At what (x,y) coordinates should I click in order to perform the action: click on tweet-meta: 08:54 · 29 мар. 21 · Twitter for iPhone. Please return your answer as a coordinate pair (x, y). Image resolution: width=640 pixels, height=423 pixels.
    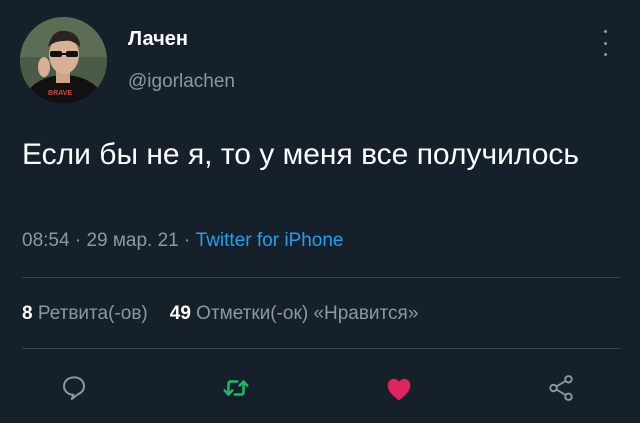
    Looking at the image, I should click on (182, 241).